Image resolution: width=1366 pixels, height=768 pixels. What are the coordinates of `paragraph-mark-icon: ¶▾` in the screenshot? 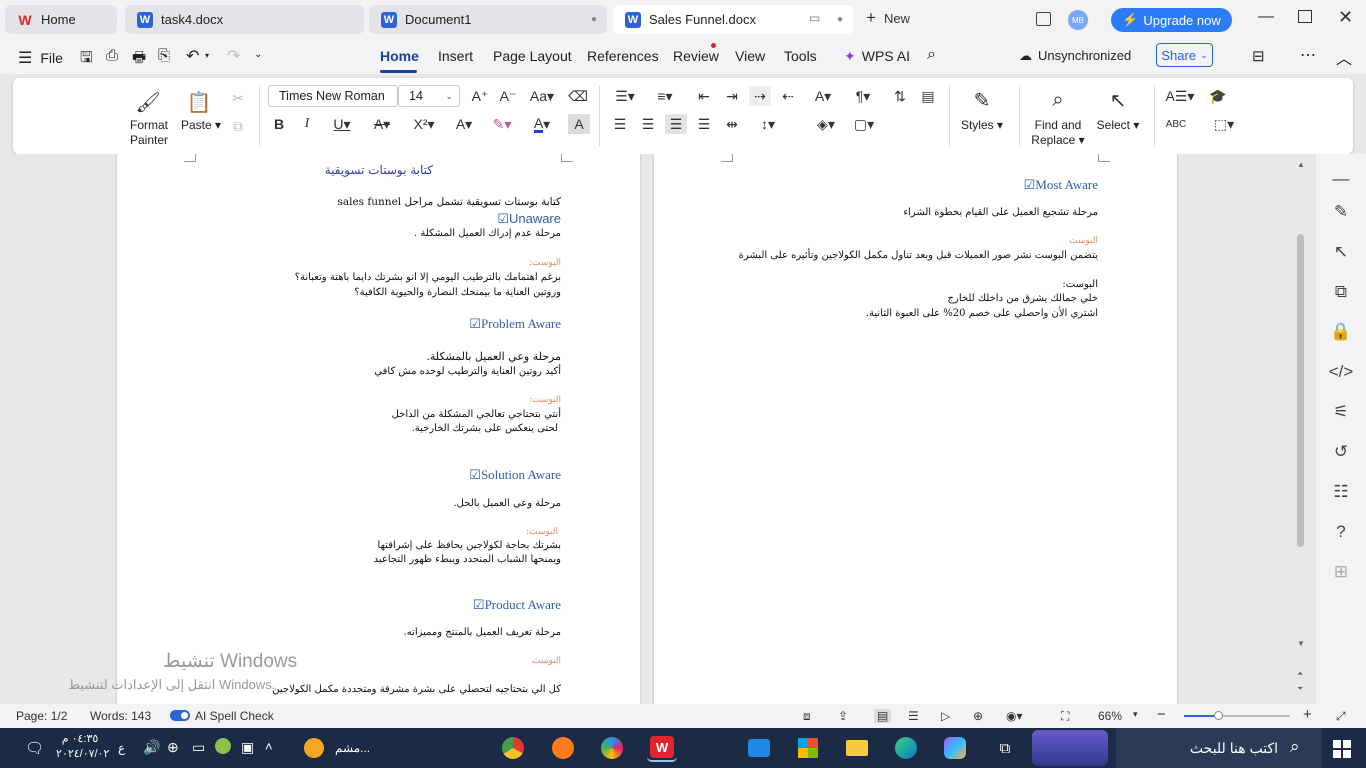 It's located at (863, 96).